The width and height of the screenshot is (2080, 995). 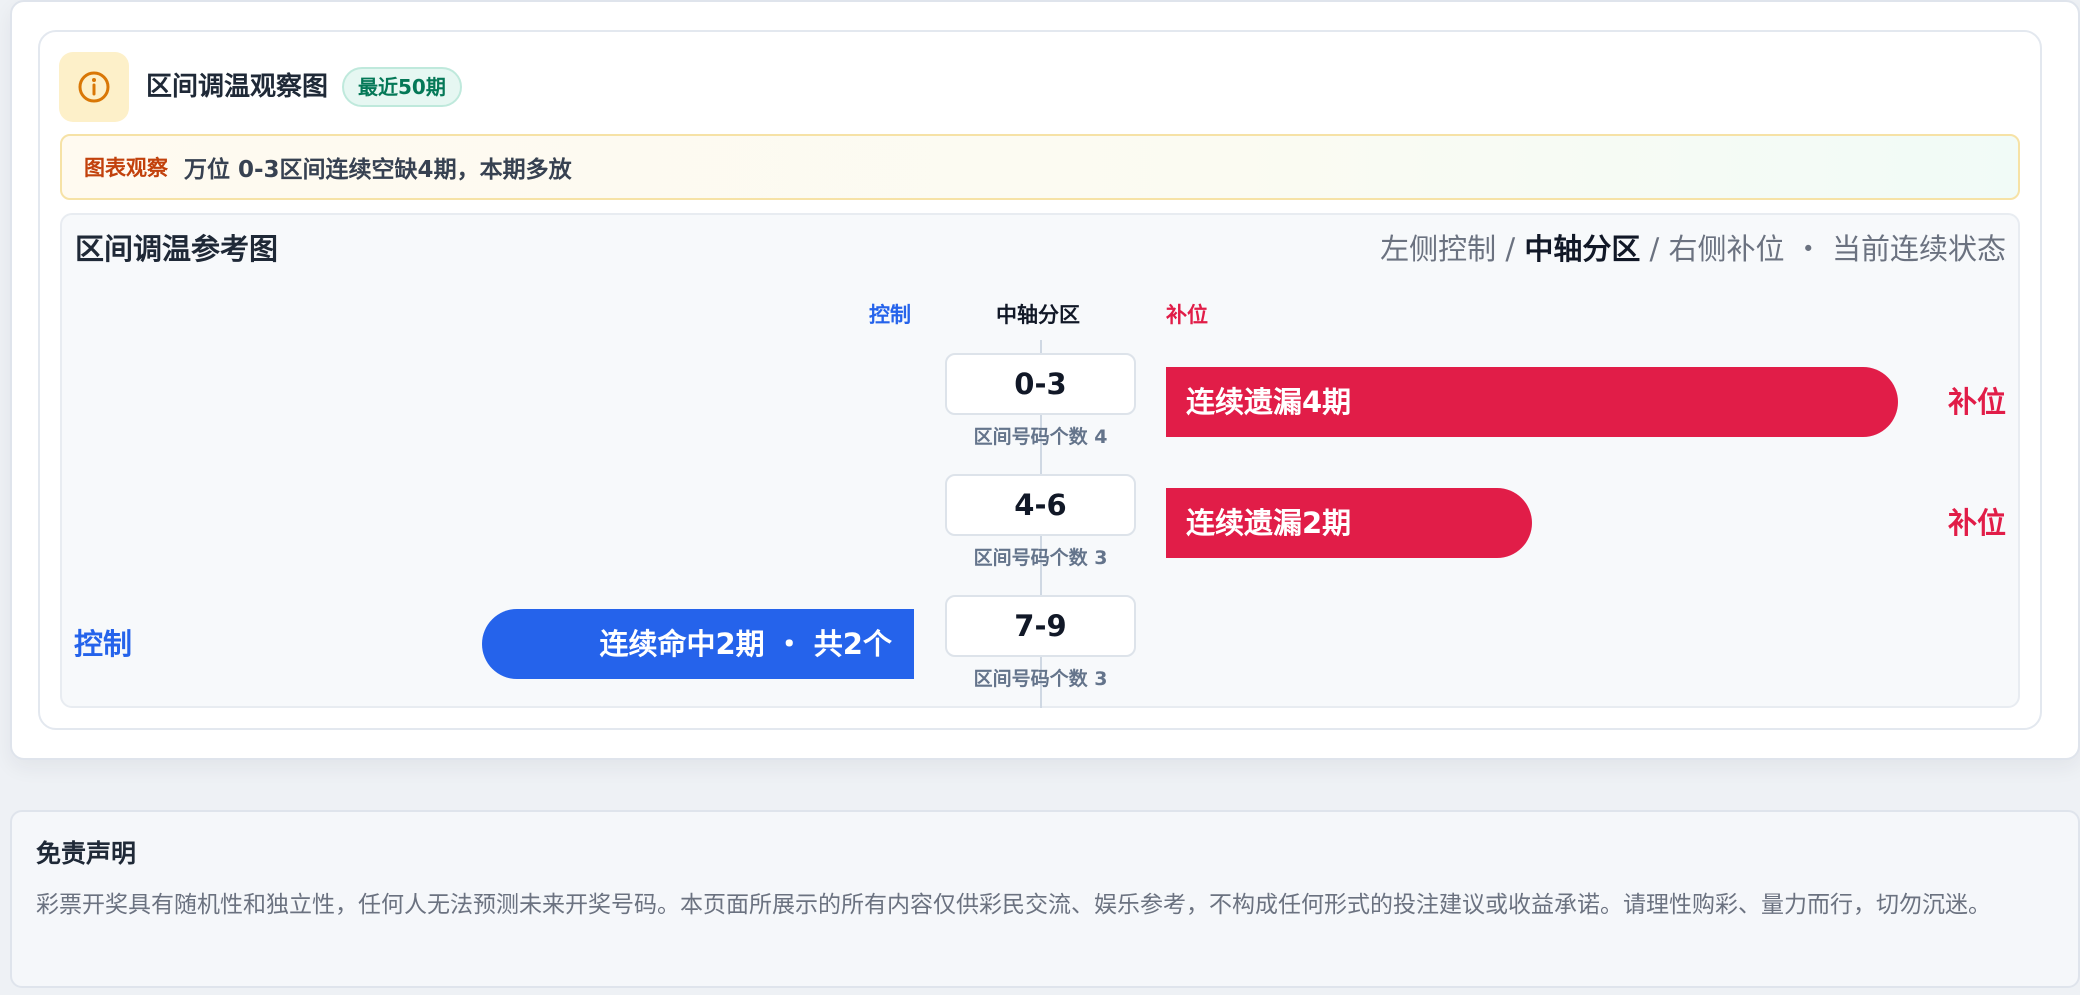 I want to click on chart-title: 区间调温参考图, so click(x=177, y=249).